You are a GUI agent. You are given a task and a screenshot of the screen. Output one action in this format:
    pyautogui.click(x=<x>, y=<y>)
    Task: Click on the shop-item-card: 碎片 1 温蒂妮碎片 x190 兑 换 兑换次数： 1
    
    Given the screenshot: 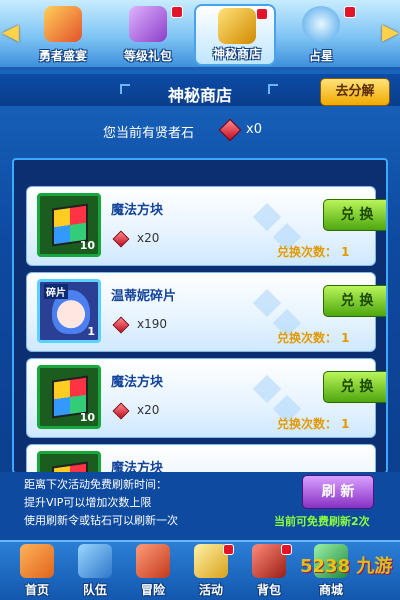 What is the action you would take?
    pyautogui.click(x=206, y=312)
    